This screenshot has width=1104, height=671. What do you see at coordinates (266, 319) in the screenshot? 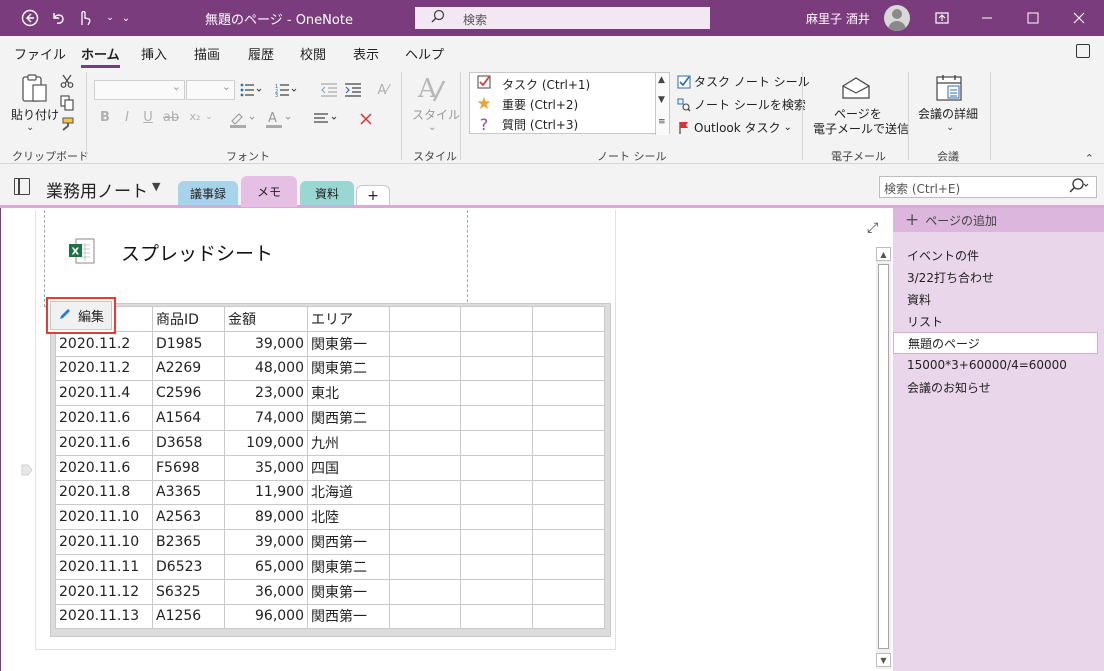
I see `table-header-cell: 金額` at bounding box center [266, 319].